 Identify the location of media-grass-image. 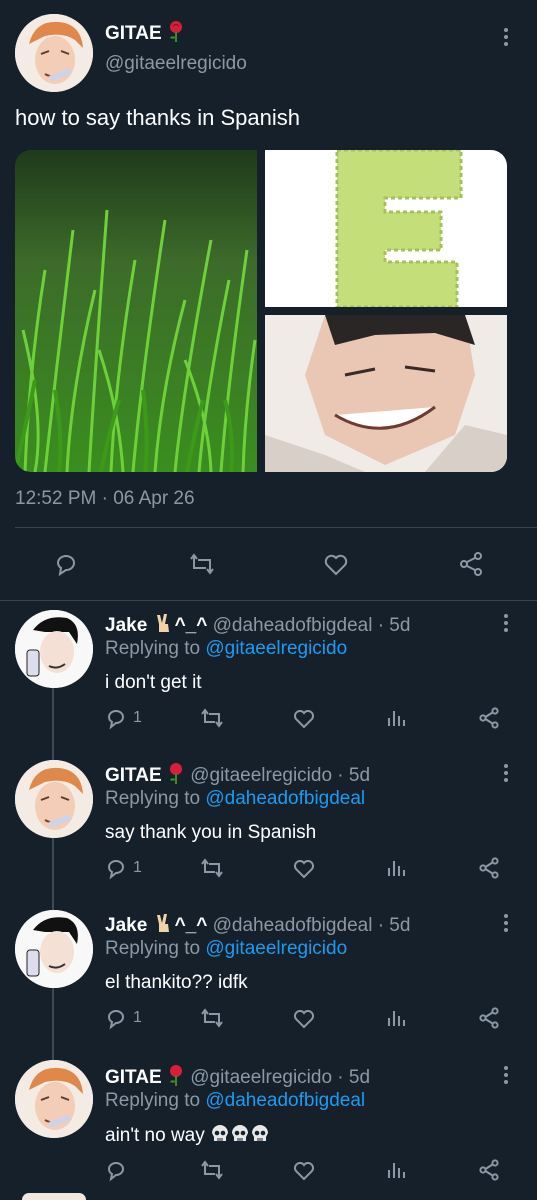
(136, 311).